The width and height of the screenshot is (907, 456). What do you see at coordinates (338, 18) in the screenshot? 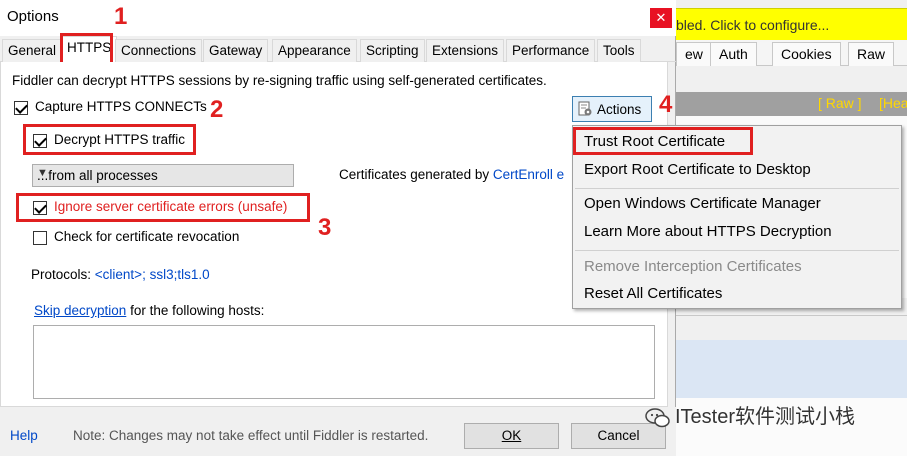
I see `title-bar: Options` at bounding box center [338, 18].